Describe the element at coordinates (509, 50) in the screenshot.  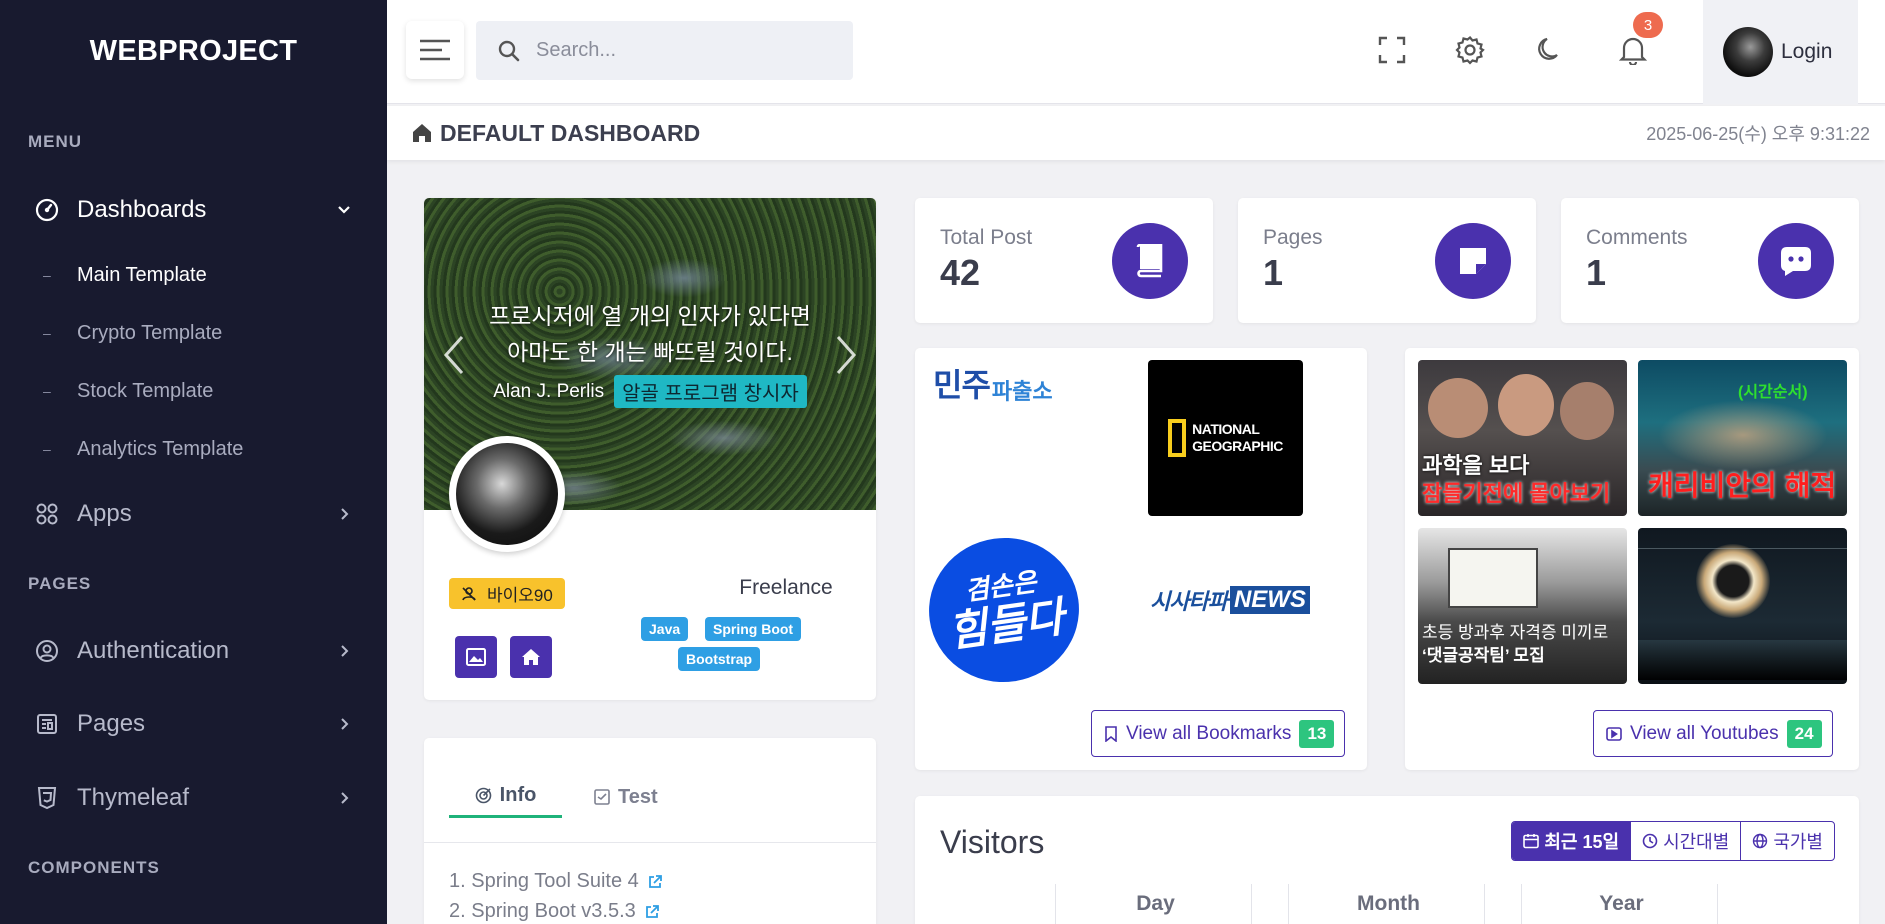
I see `search-icon` at that location.